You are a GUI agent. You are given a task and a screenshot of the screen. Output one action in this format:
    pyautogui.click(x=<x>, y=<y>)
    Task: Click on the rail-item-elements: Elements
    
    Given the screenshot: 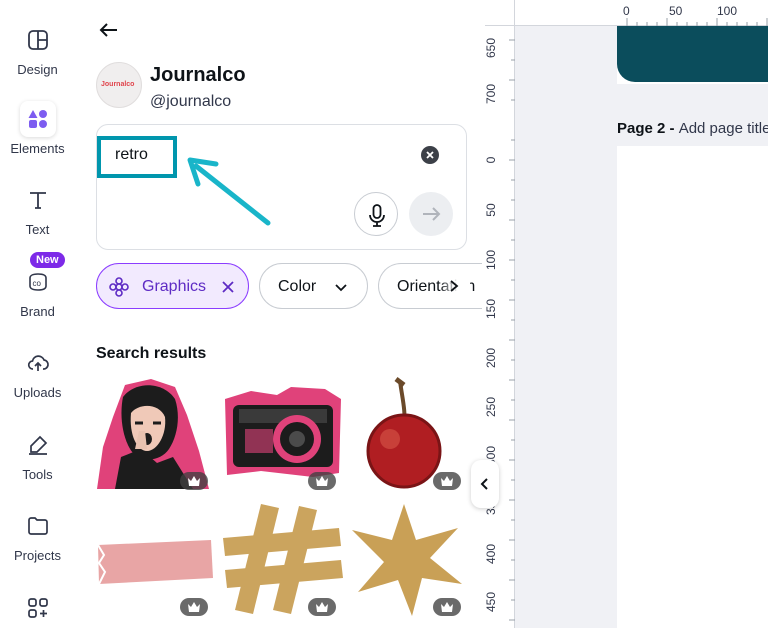 What is the action you would take?
    pyautogui.click(x=37, y=128)
    